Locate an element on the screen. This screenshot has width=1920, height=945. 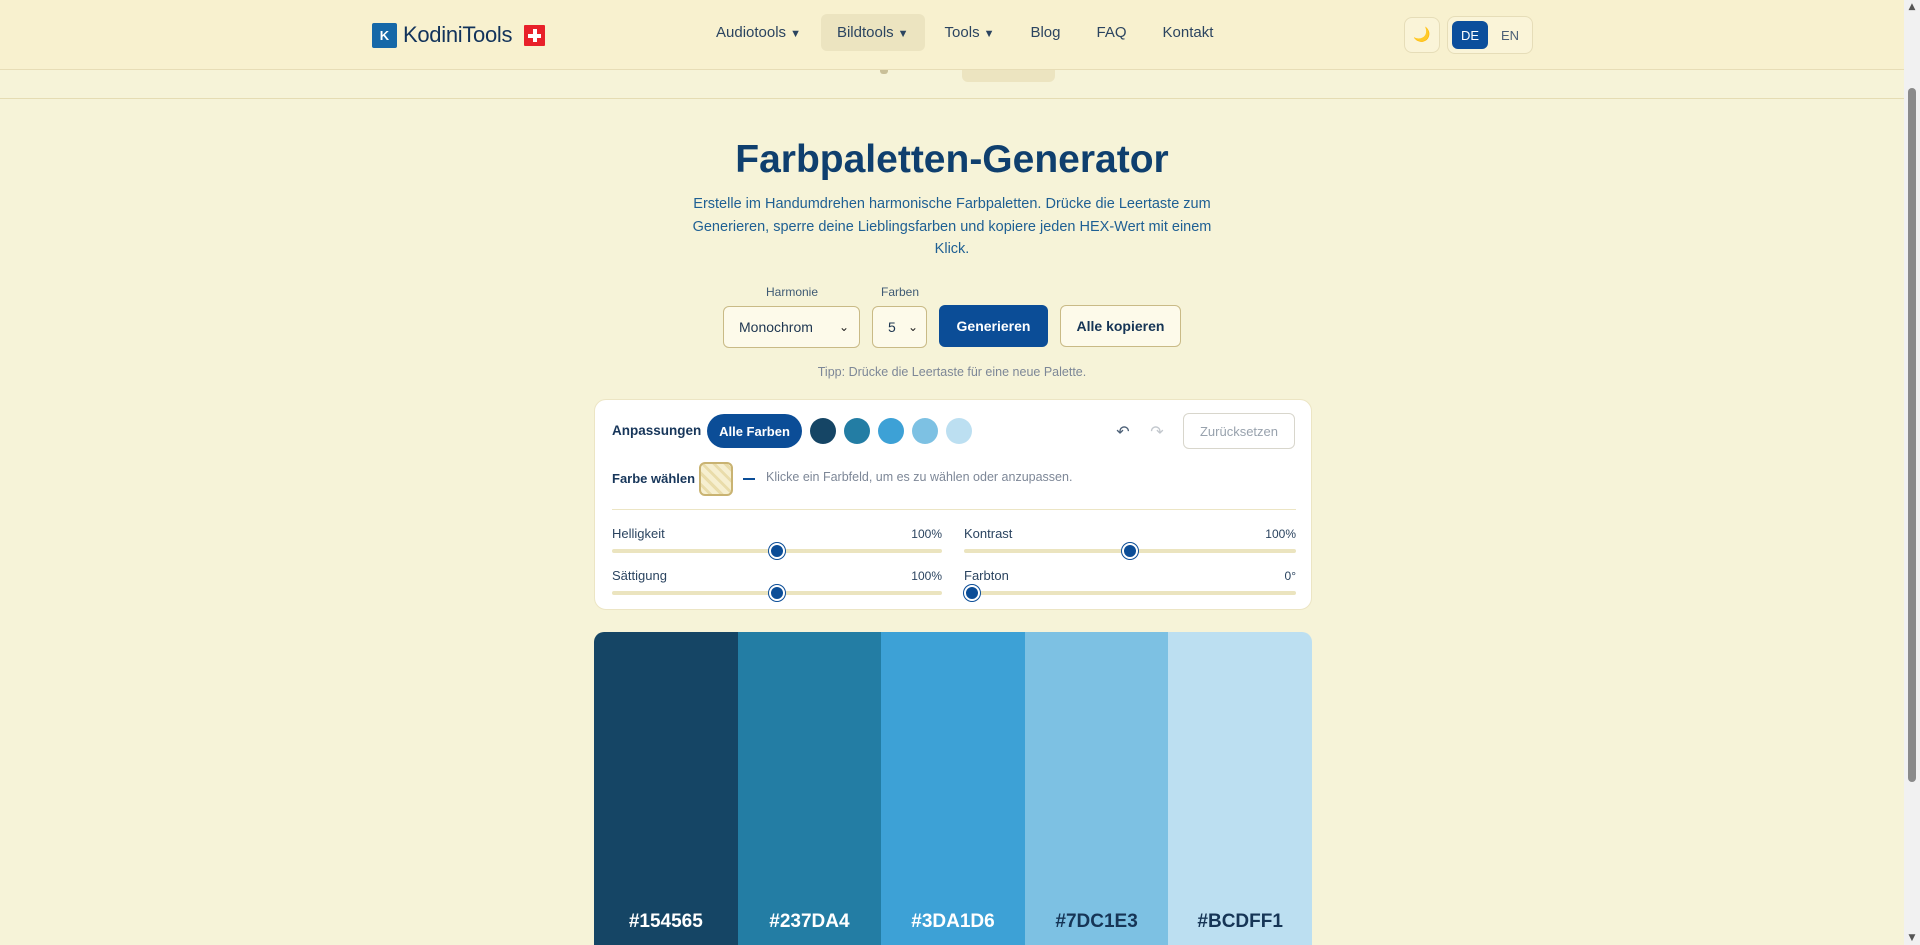
moon-icon: 🌙 is located at coordinates (1422, 35).